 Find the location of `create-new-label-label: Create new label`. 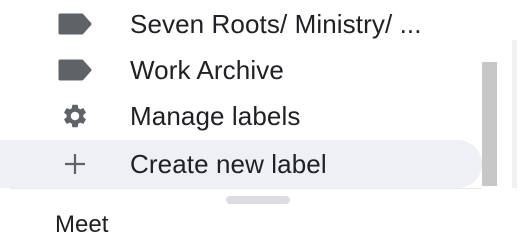

create-new-label-label: Create new label is located at coordinates (228, 163).